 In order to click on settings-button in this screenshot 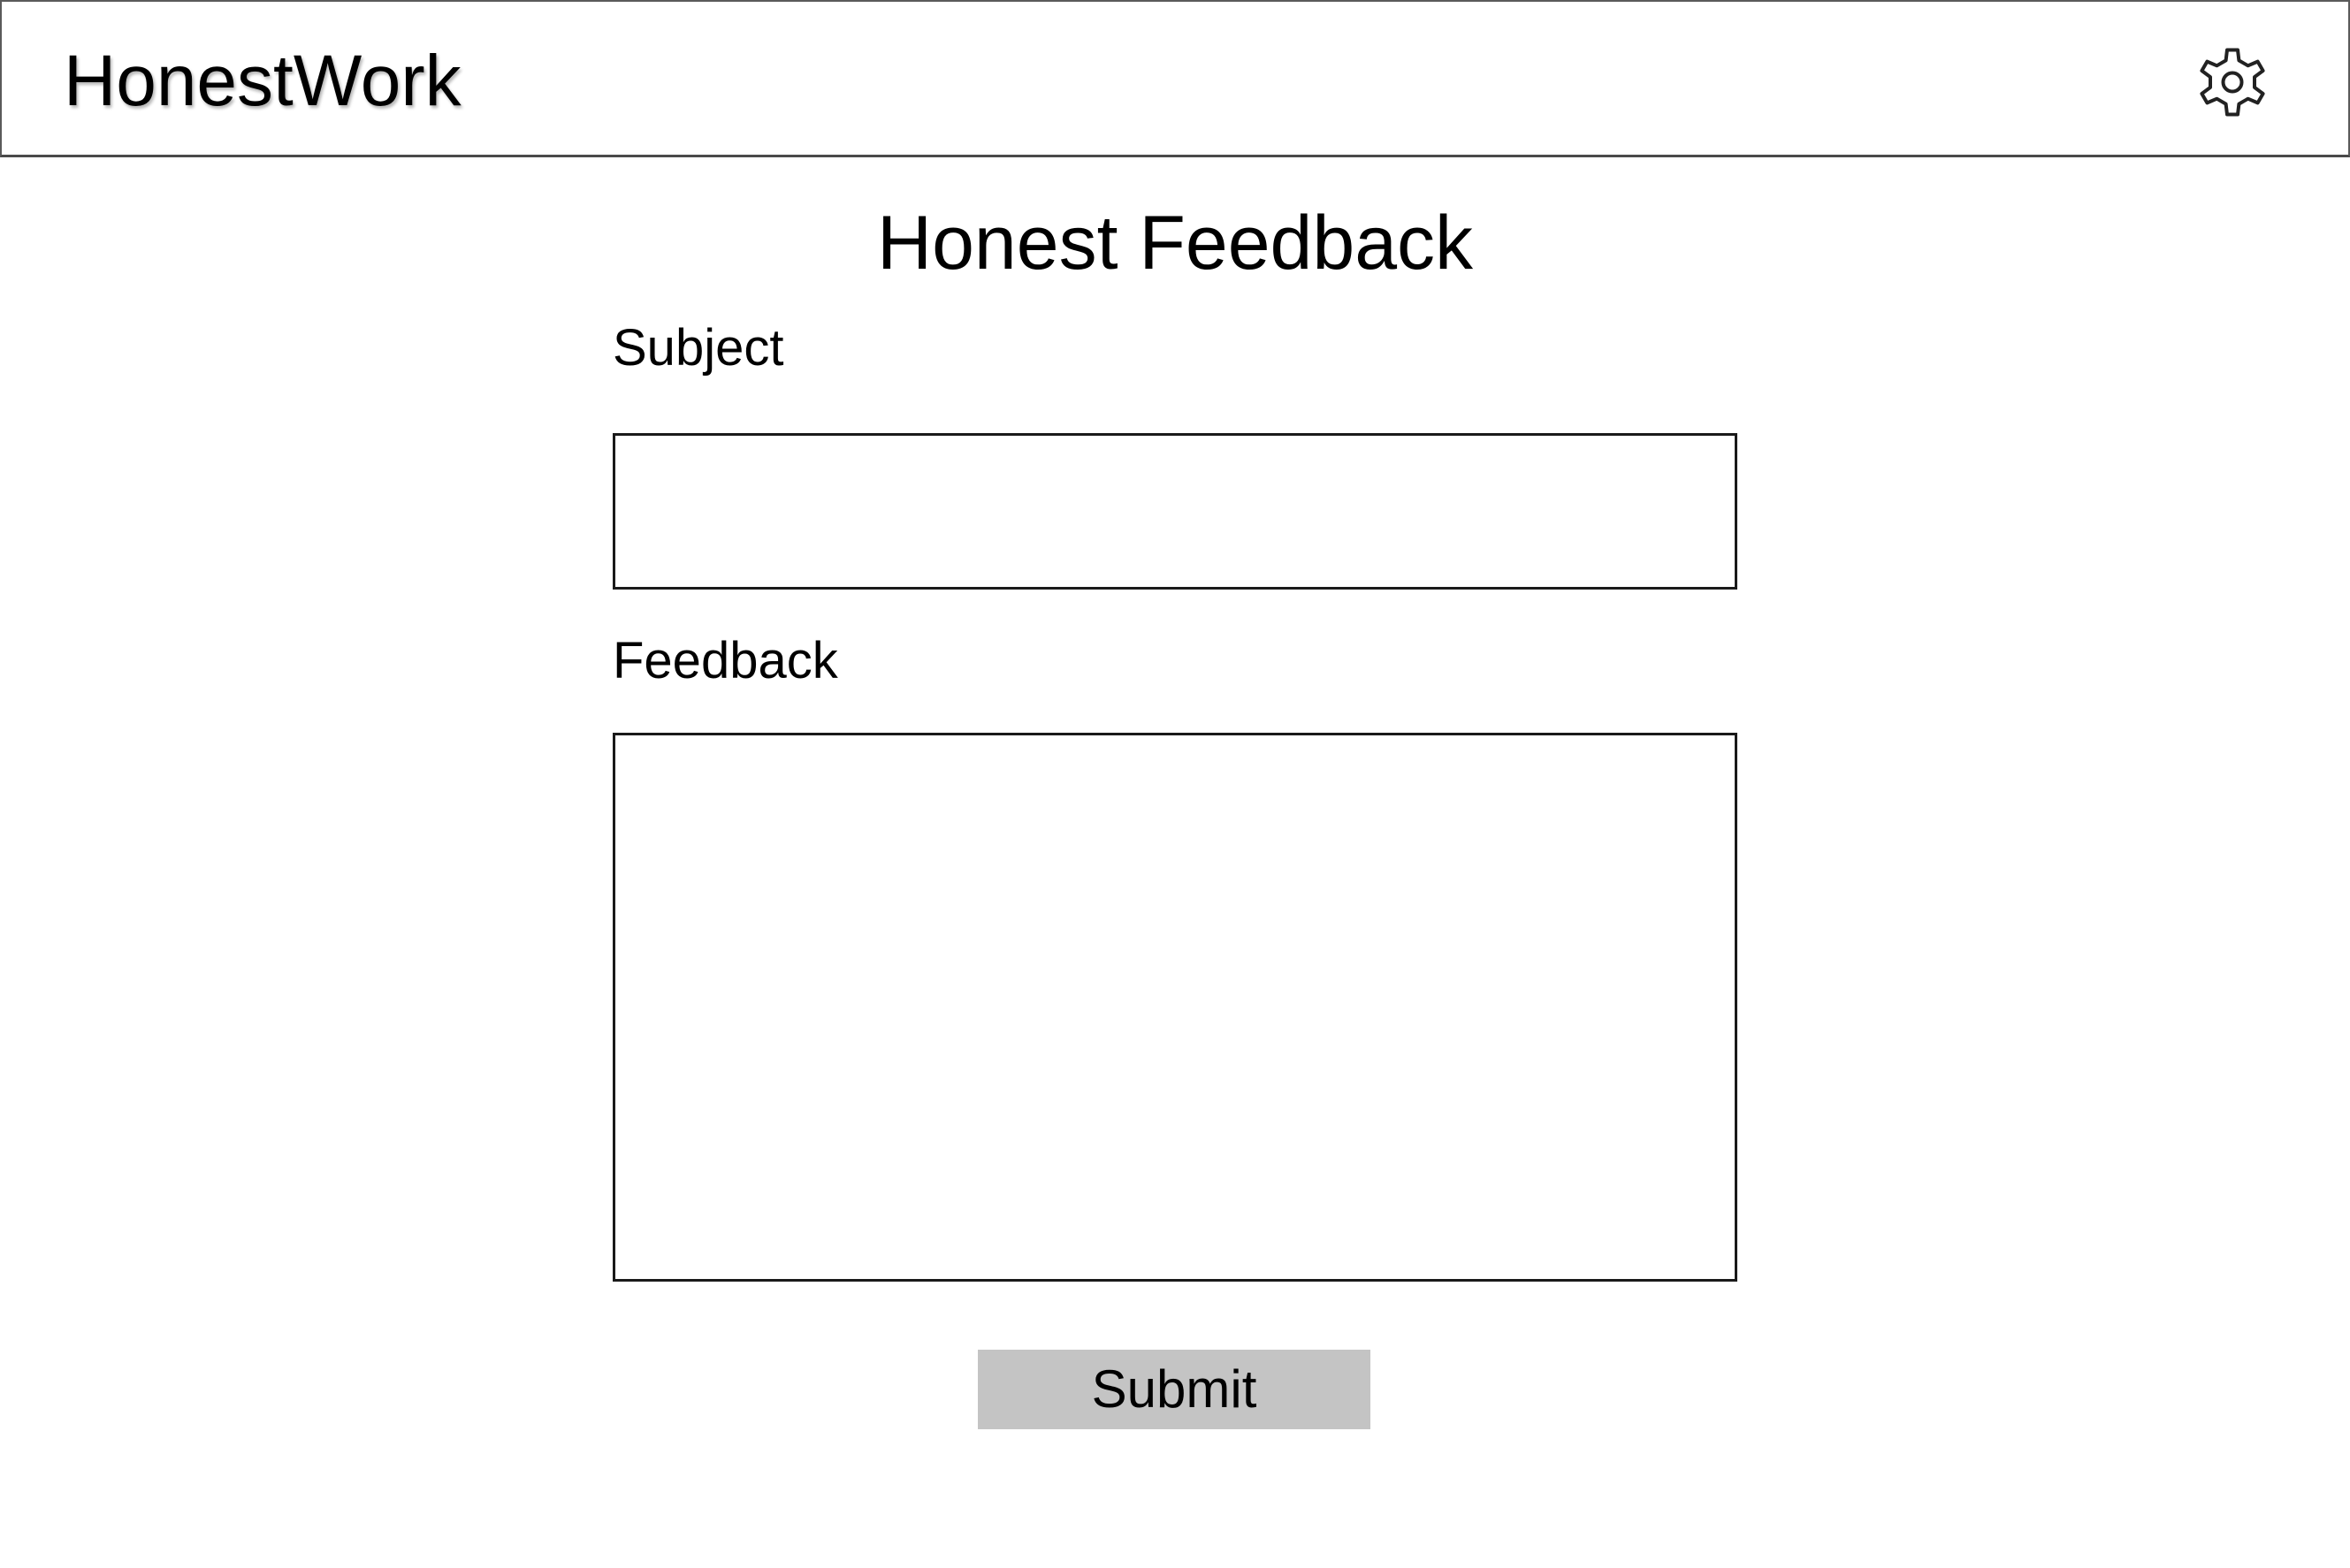, I will do `click(2232, 82)`.